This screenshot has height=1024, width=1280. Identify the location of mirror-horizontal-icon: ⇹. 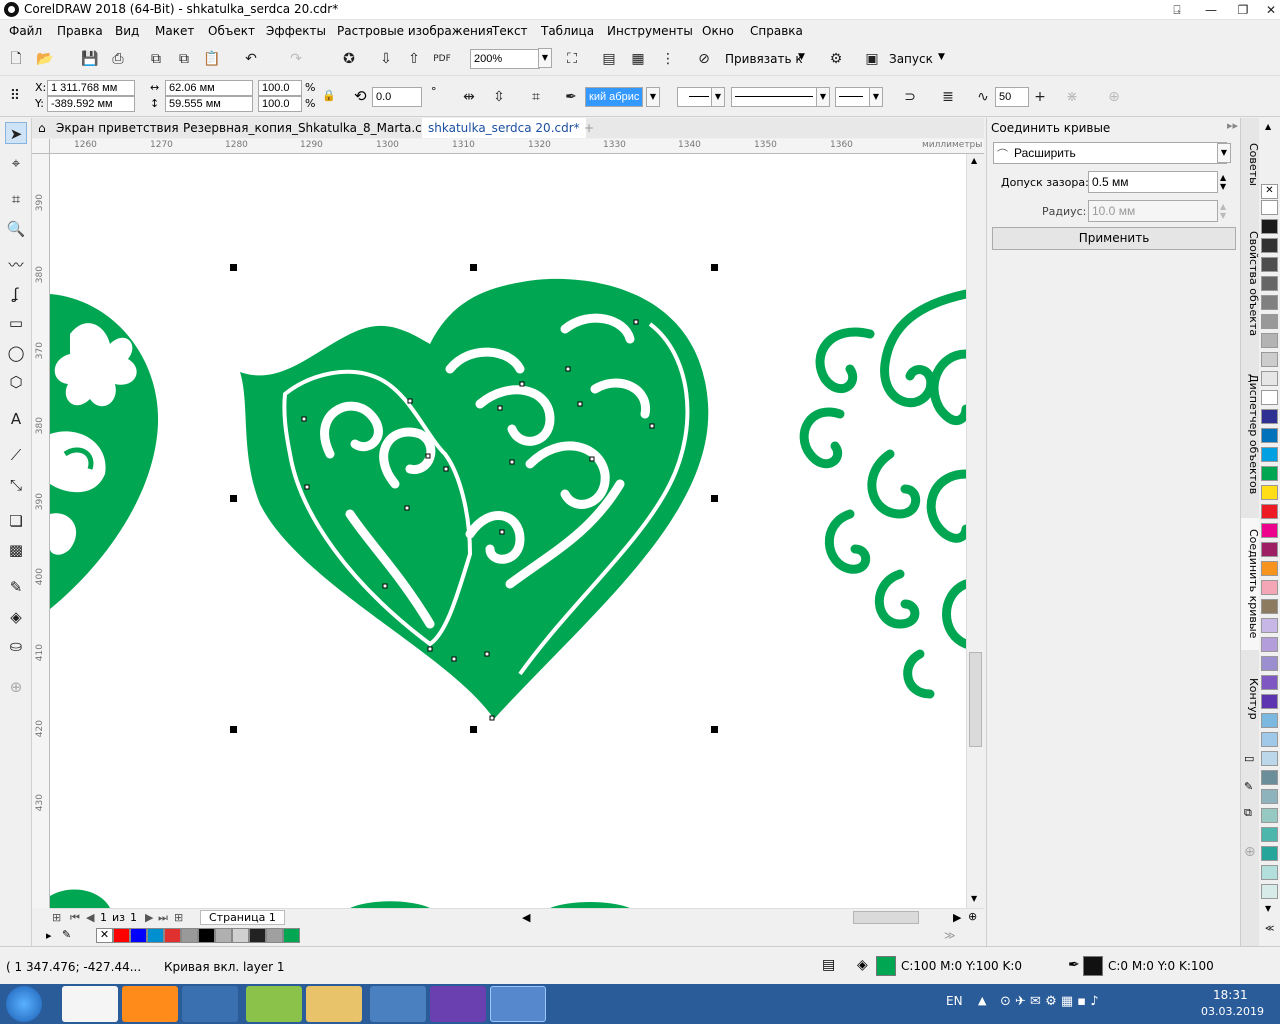
(469, 97).